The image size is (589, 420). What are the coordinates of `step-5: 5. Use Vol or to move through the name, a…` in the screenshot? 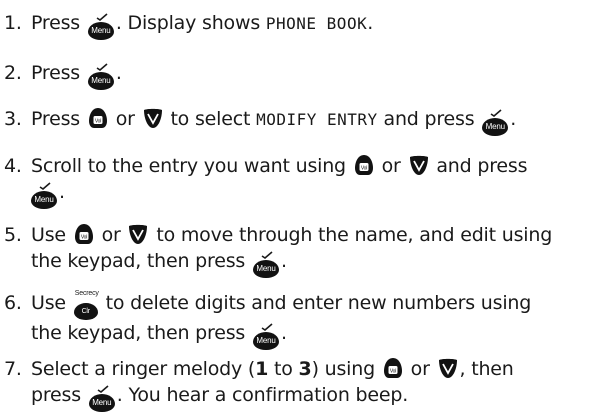 It's located at (296, 250).